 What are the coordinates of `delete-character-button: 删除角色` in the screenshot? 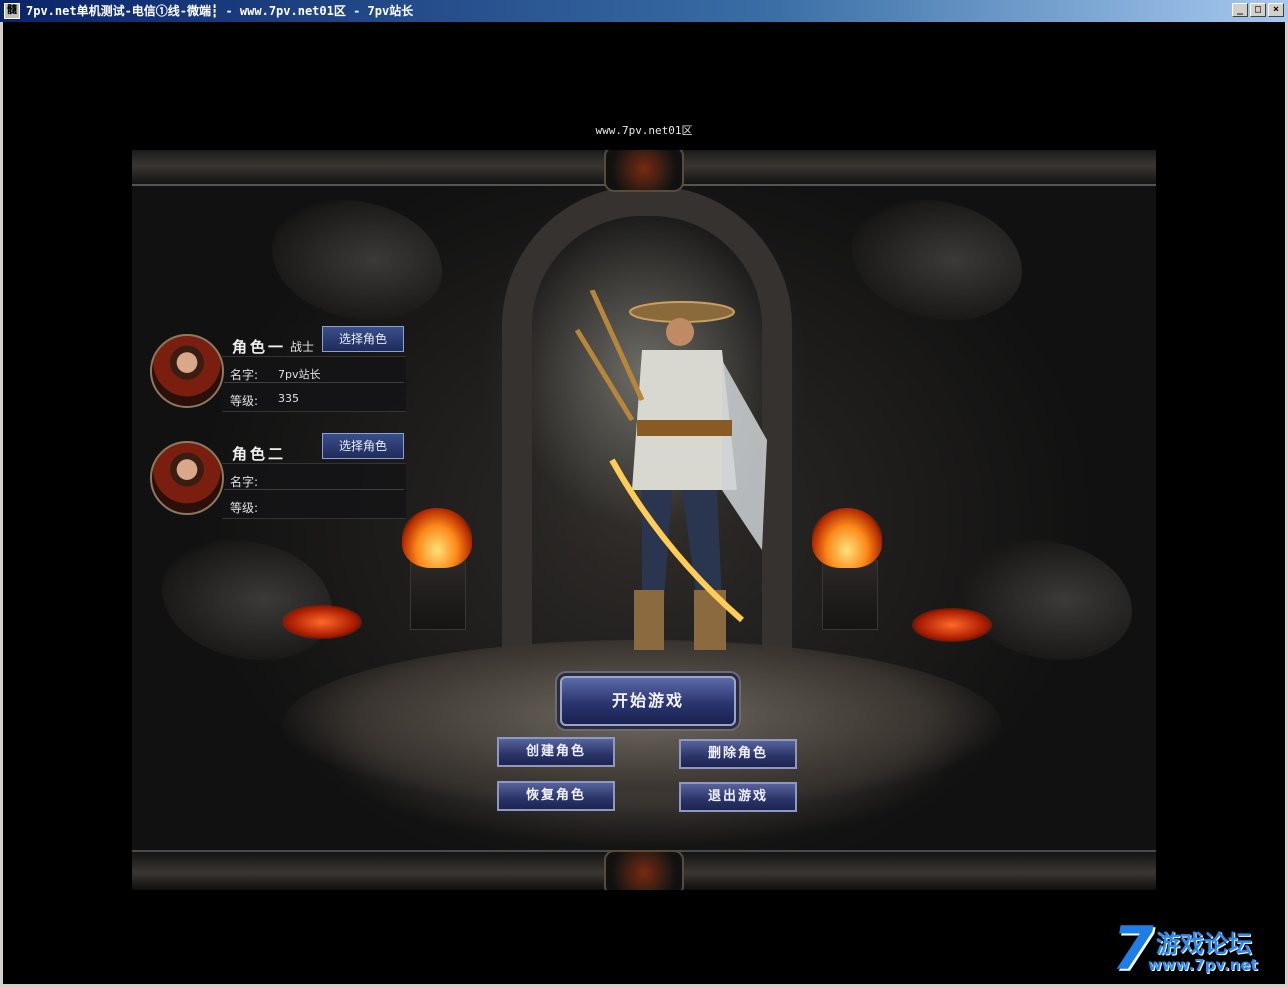 It's located at (738, 754).